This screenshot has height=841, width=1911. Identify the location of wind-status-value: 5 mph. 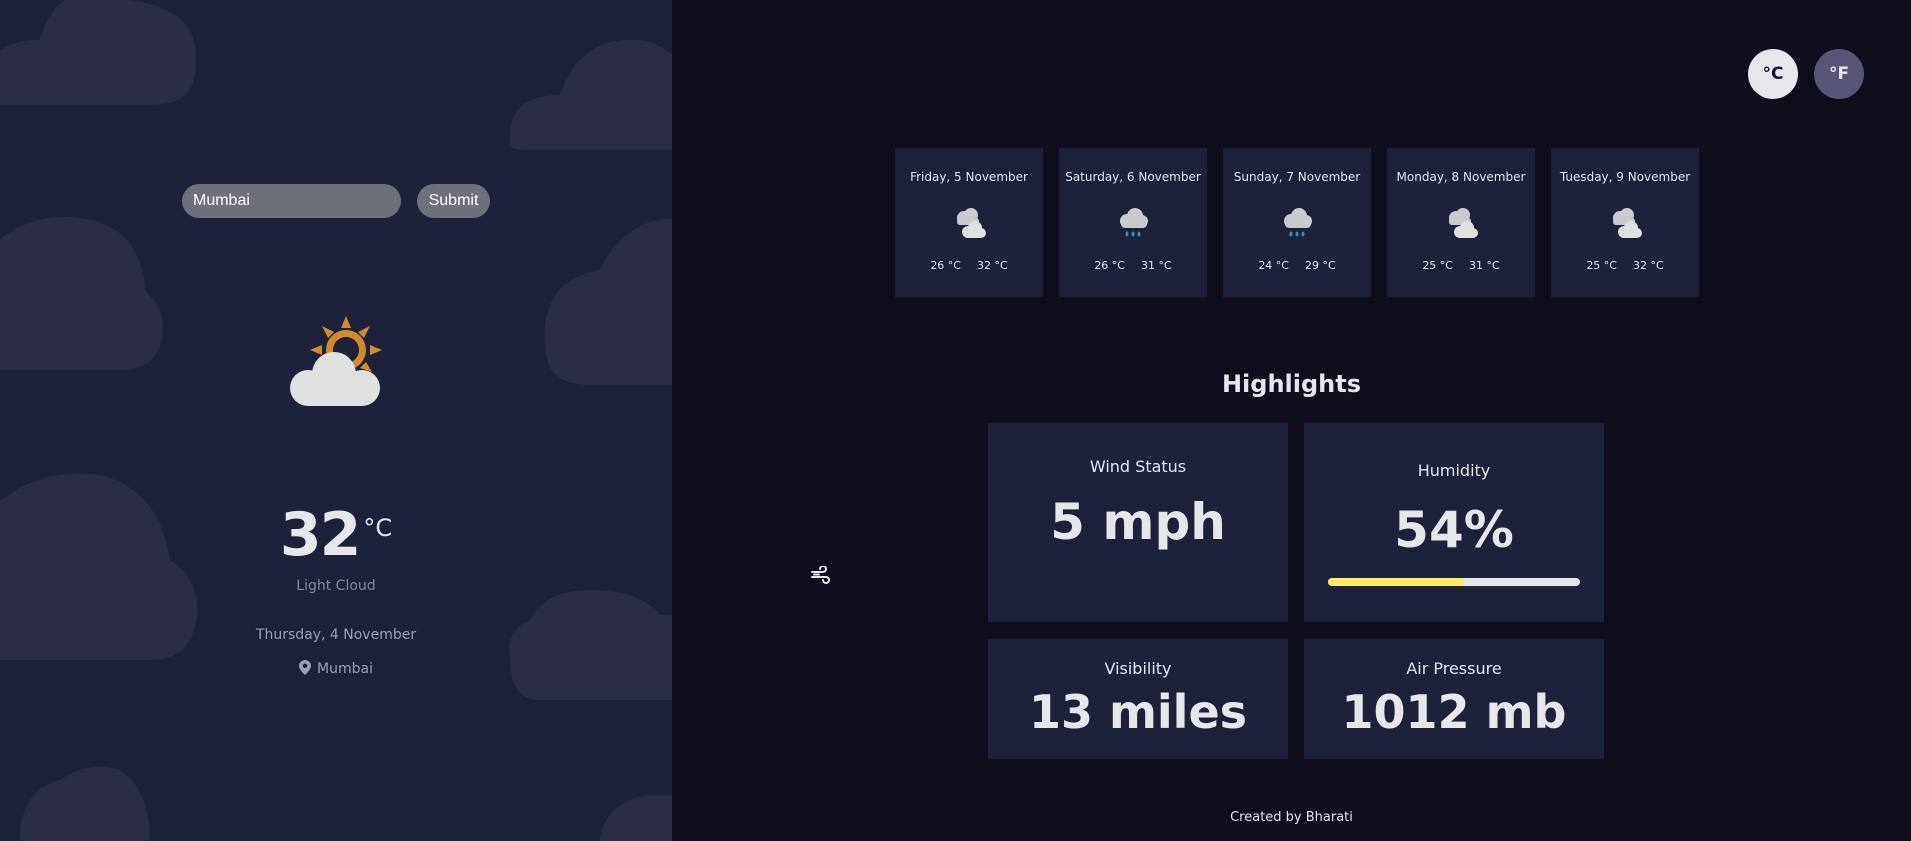
(1138, 522).